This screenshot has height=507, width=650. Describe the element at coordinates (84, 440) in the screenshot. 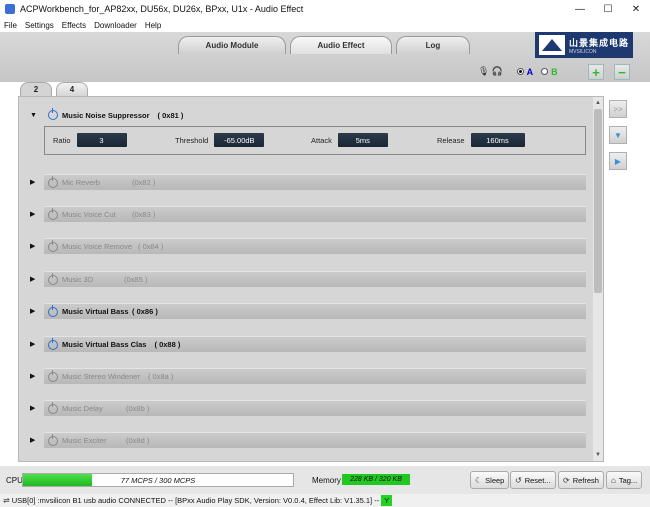

I see `effect-name: Music Exciter` at that location.